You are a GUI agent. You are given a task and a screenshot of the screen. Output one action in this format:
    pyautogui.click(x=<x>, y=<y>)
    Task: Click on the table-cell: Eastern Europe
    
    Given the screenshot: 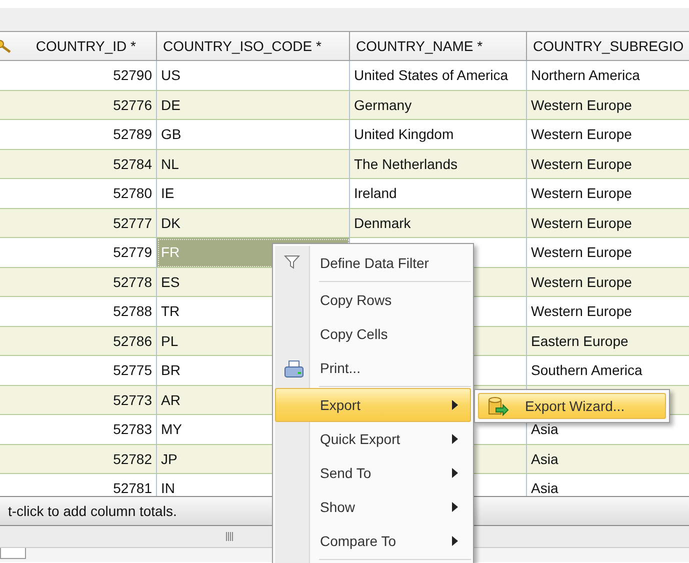 What is the action you would take?
    pyautogui.click(x=608, y=341)
    